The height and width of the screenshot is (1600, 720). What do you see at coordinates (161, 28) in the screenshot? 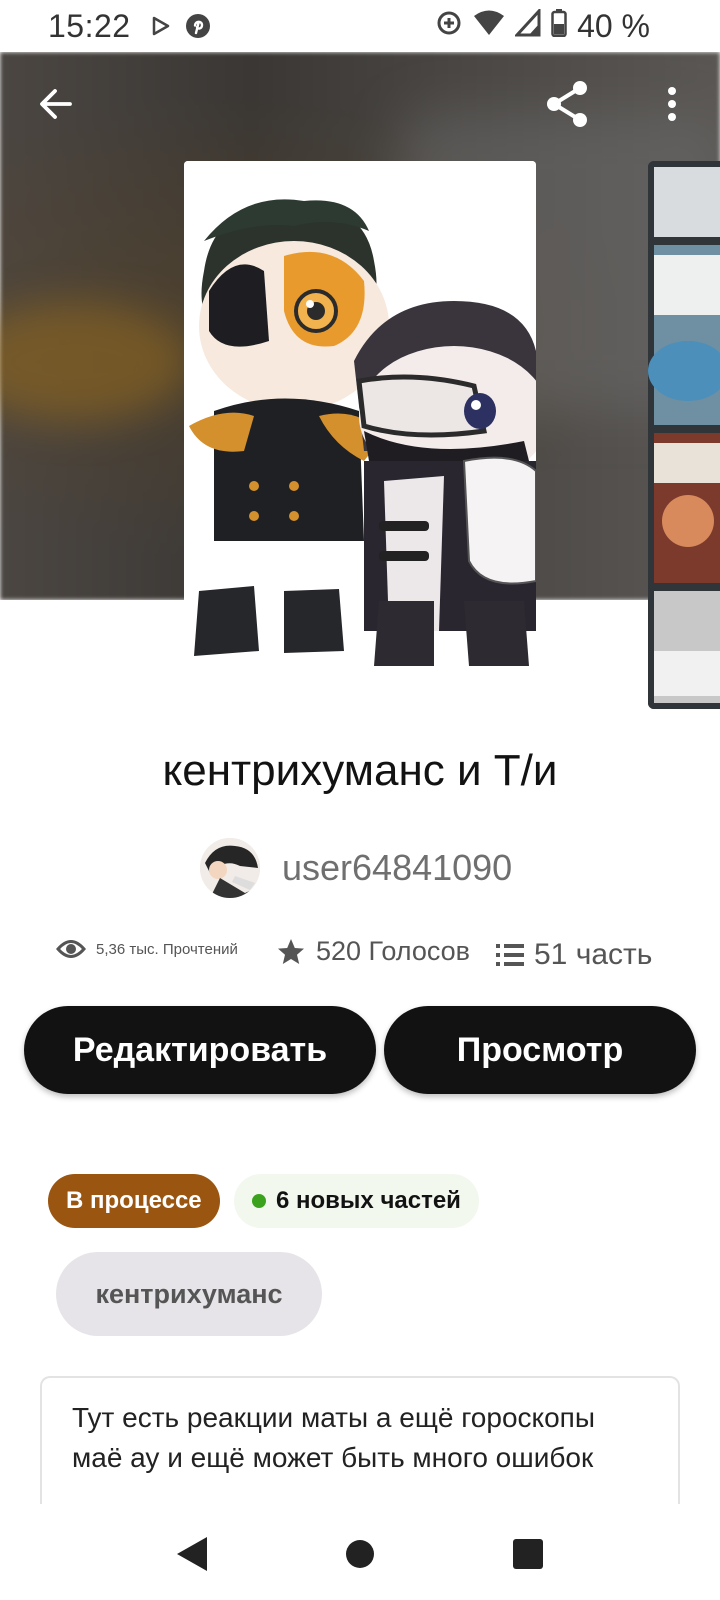
I see `play-store-icon` at bounding box center [161, 28].